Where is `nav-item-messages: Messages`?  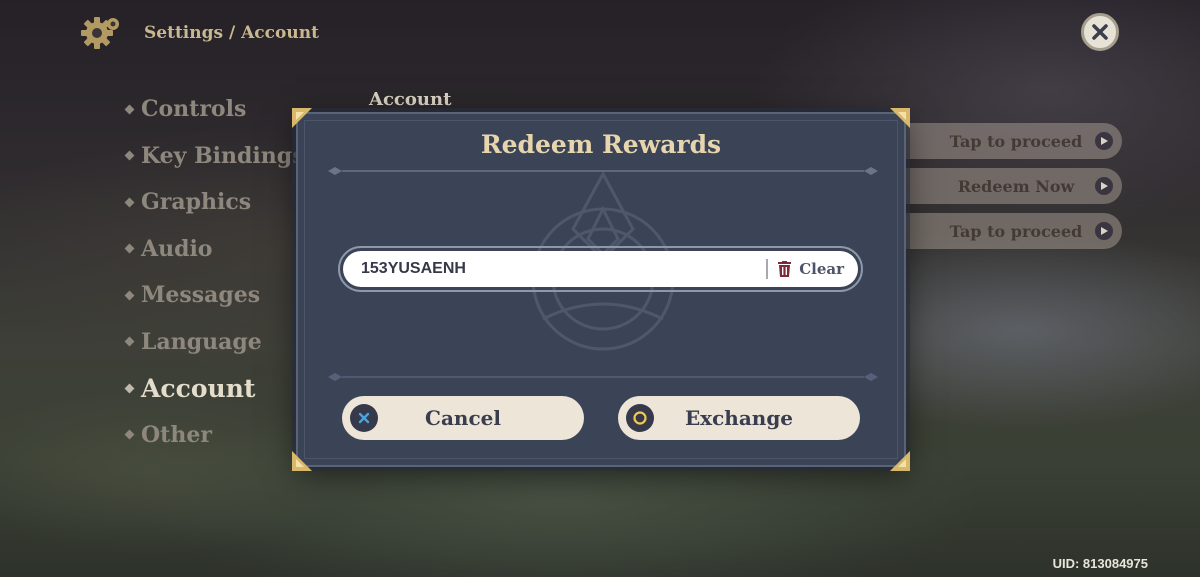
nav-item-messages: Messages is located at coordinates (214, 295).